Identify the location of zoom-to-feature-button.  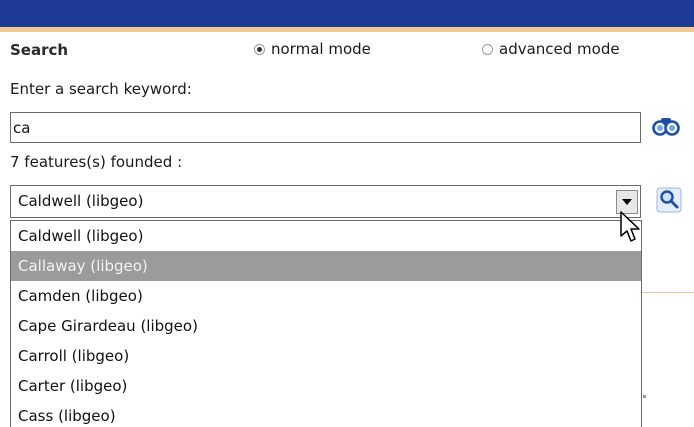
(669, 200).